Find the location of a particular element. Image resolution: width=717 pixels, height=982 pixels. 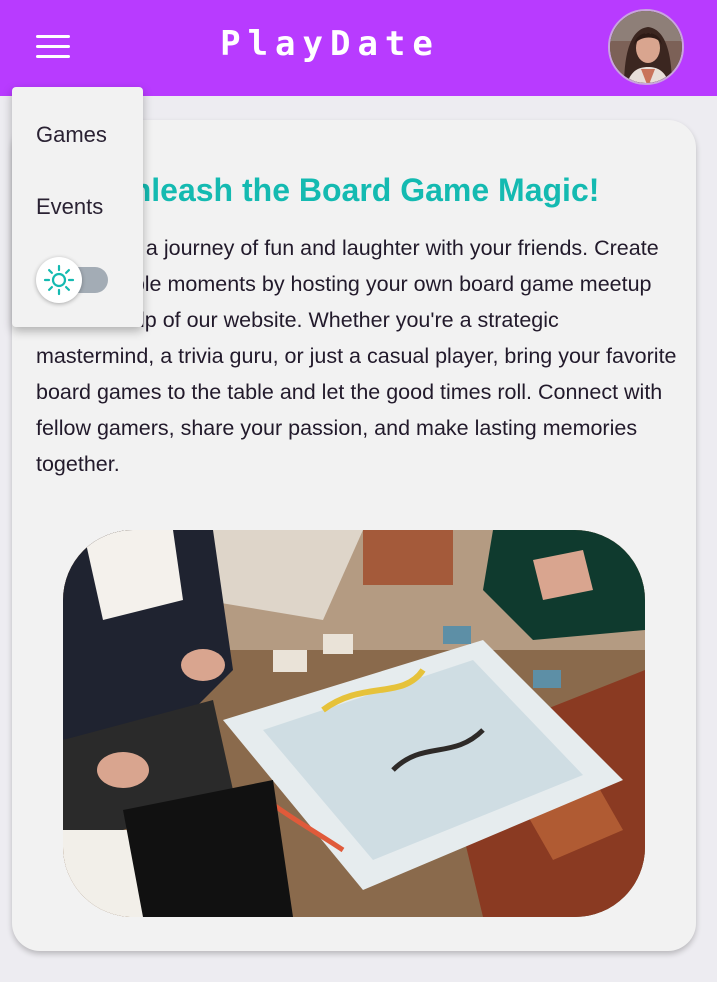

toggle-knob is located at coordinates (59, 280).